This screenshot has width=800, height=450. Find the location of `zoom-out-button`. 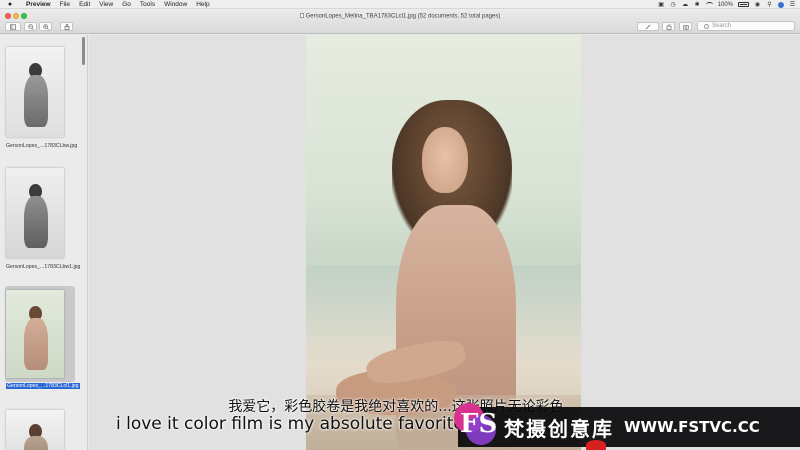

zoom-out-button is located at coordinates (30, 26).